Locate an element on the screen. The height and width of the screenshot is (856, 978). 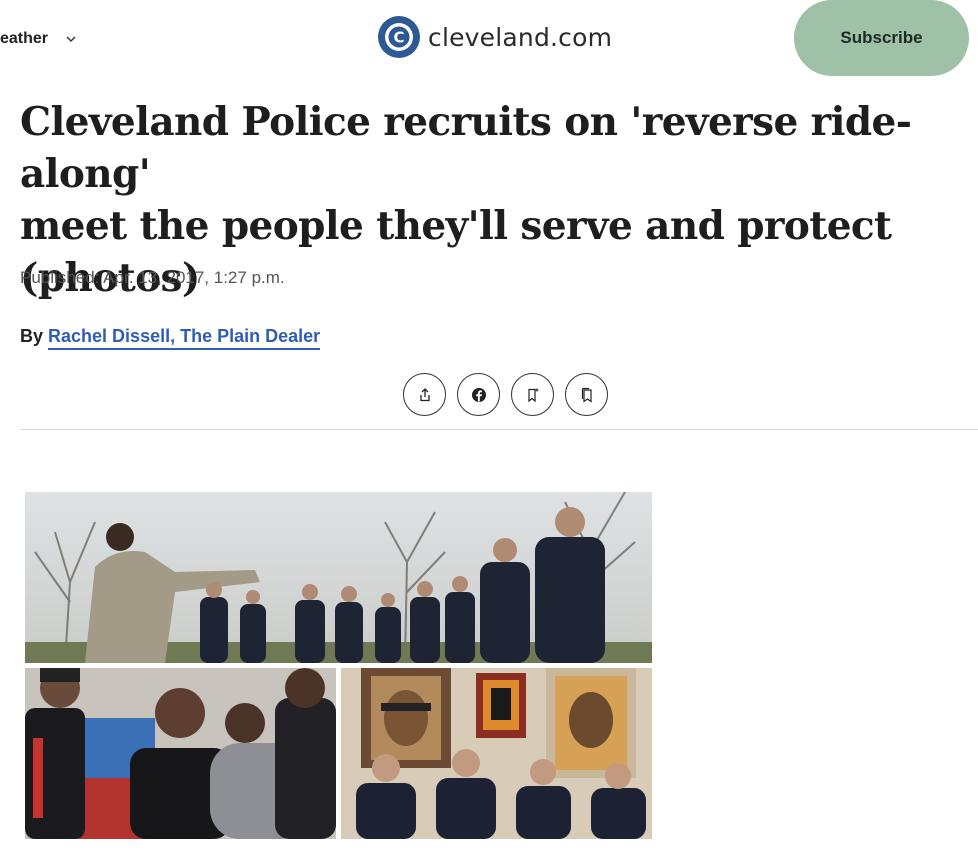
bookmarks-button is located at coordinates (586, 394).